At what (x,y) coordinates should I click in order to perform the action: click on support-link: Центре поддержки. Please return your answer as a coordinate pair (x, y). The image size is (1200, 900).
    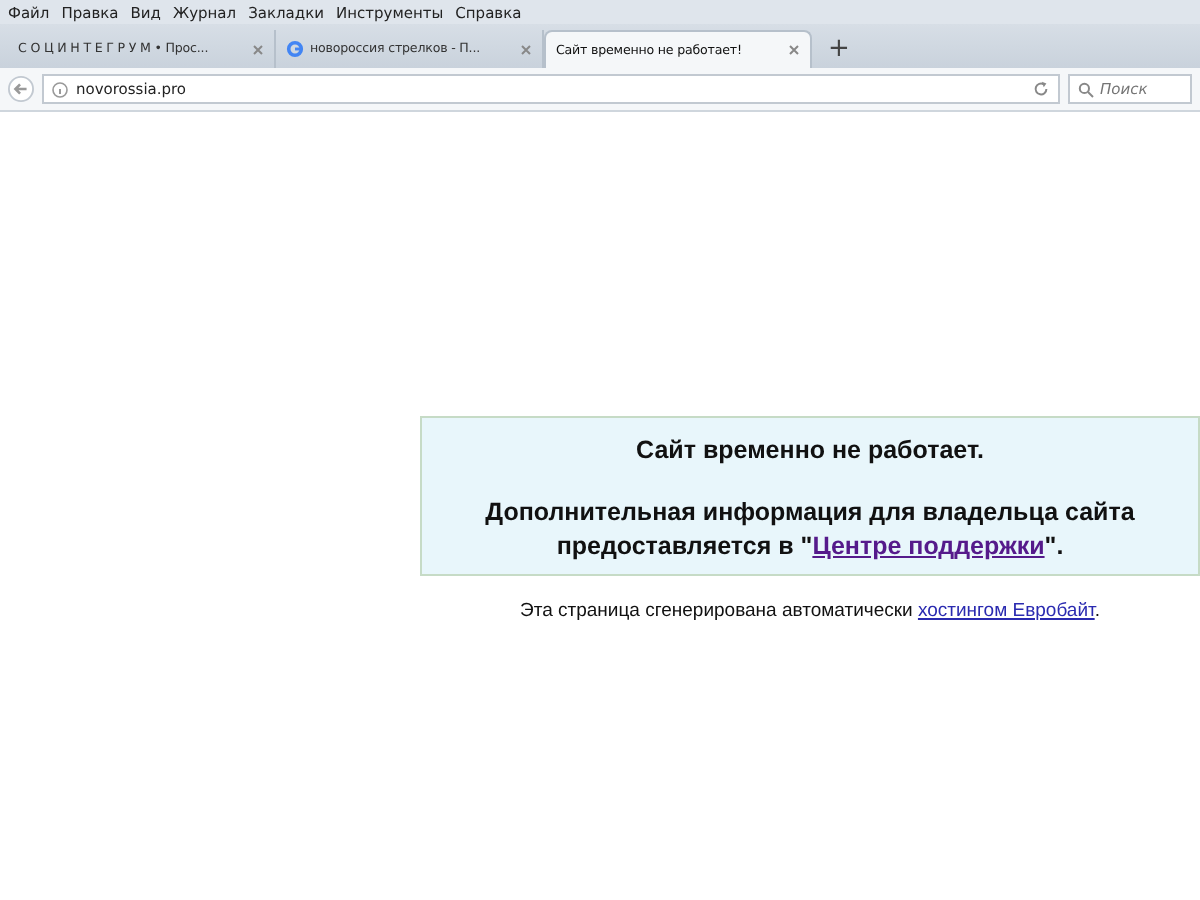
    Looking at the image, I should click on (928, 545).